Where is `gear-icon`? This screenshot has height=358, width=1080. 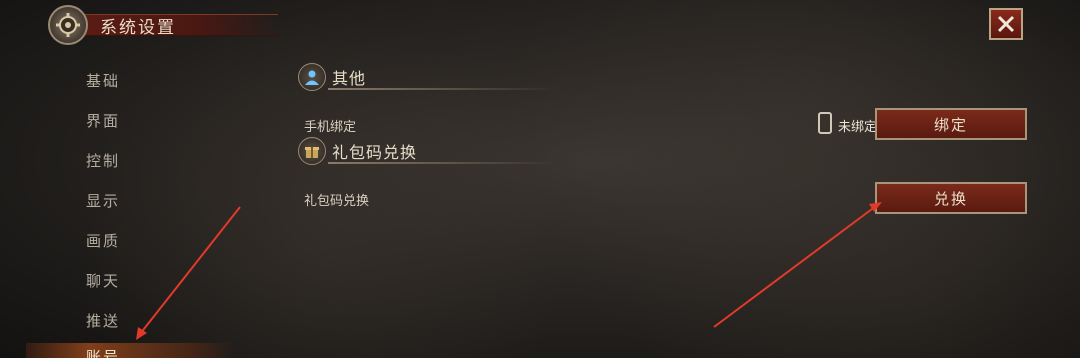
gear-icon is located at coordinates (68, 25).